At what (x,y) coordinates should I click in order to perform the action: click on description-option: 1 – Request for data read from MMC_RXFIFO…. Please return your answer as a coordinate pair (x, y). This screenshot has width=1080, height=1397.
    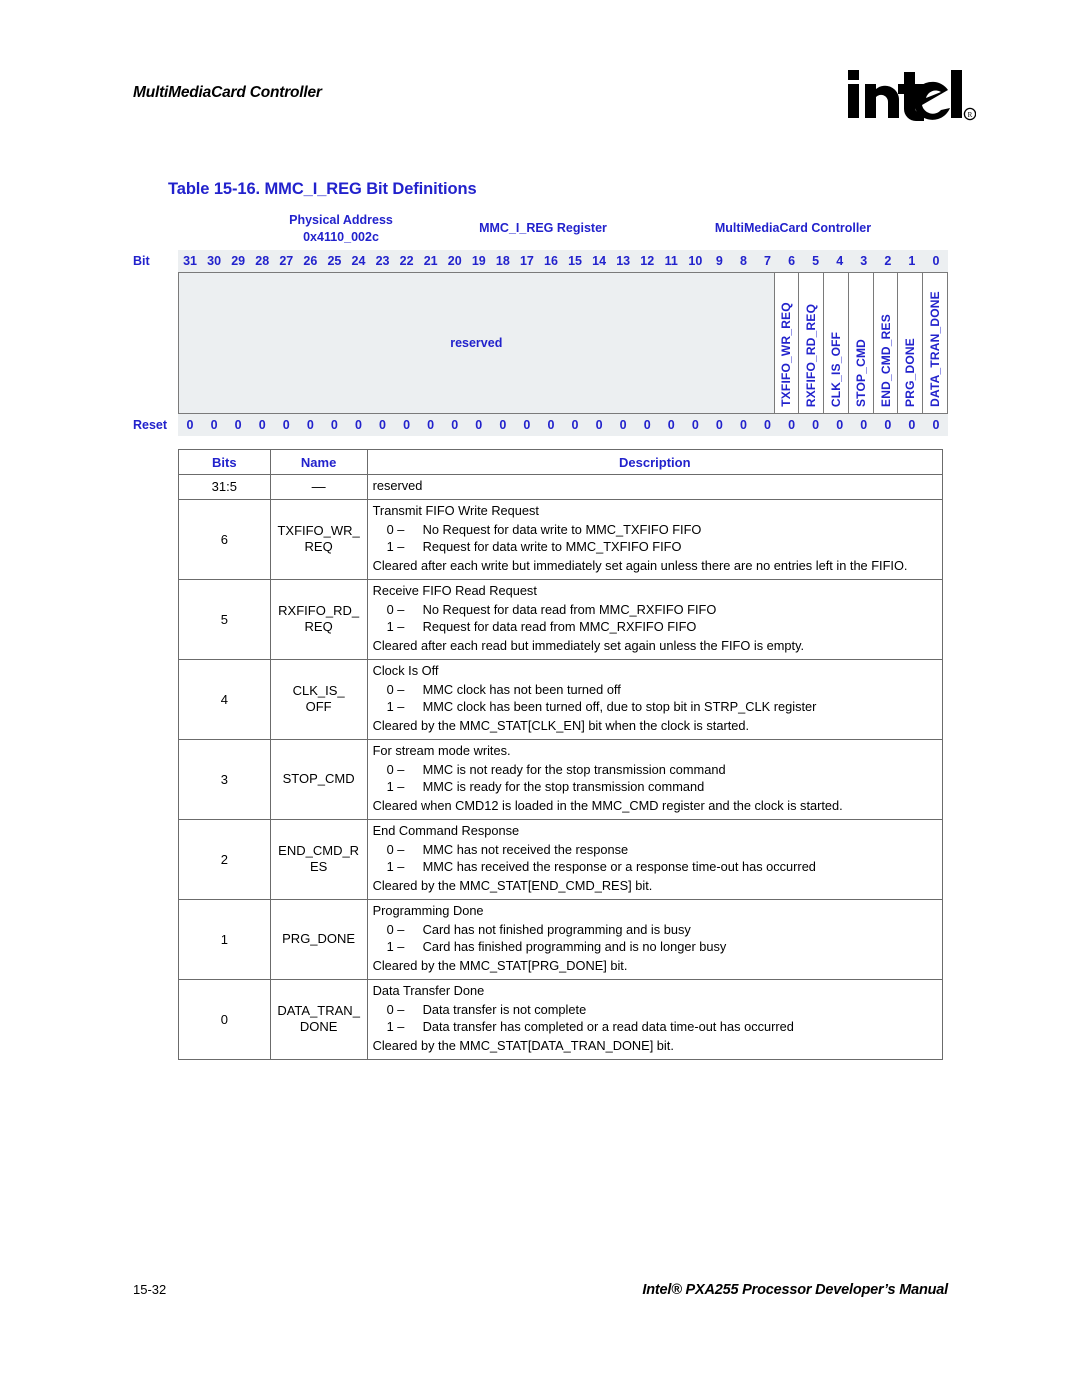
    Looking at the image, I should click on (541, 626).